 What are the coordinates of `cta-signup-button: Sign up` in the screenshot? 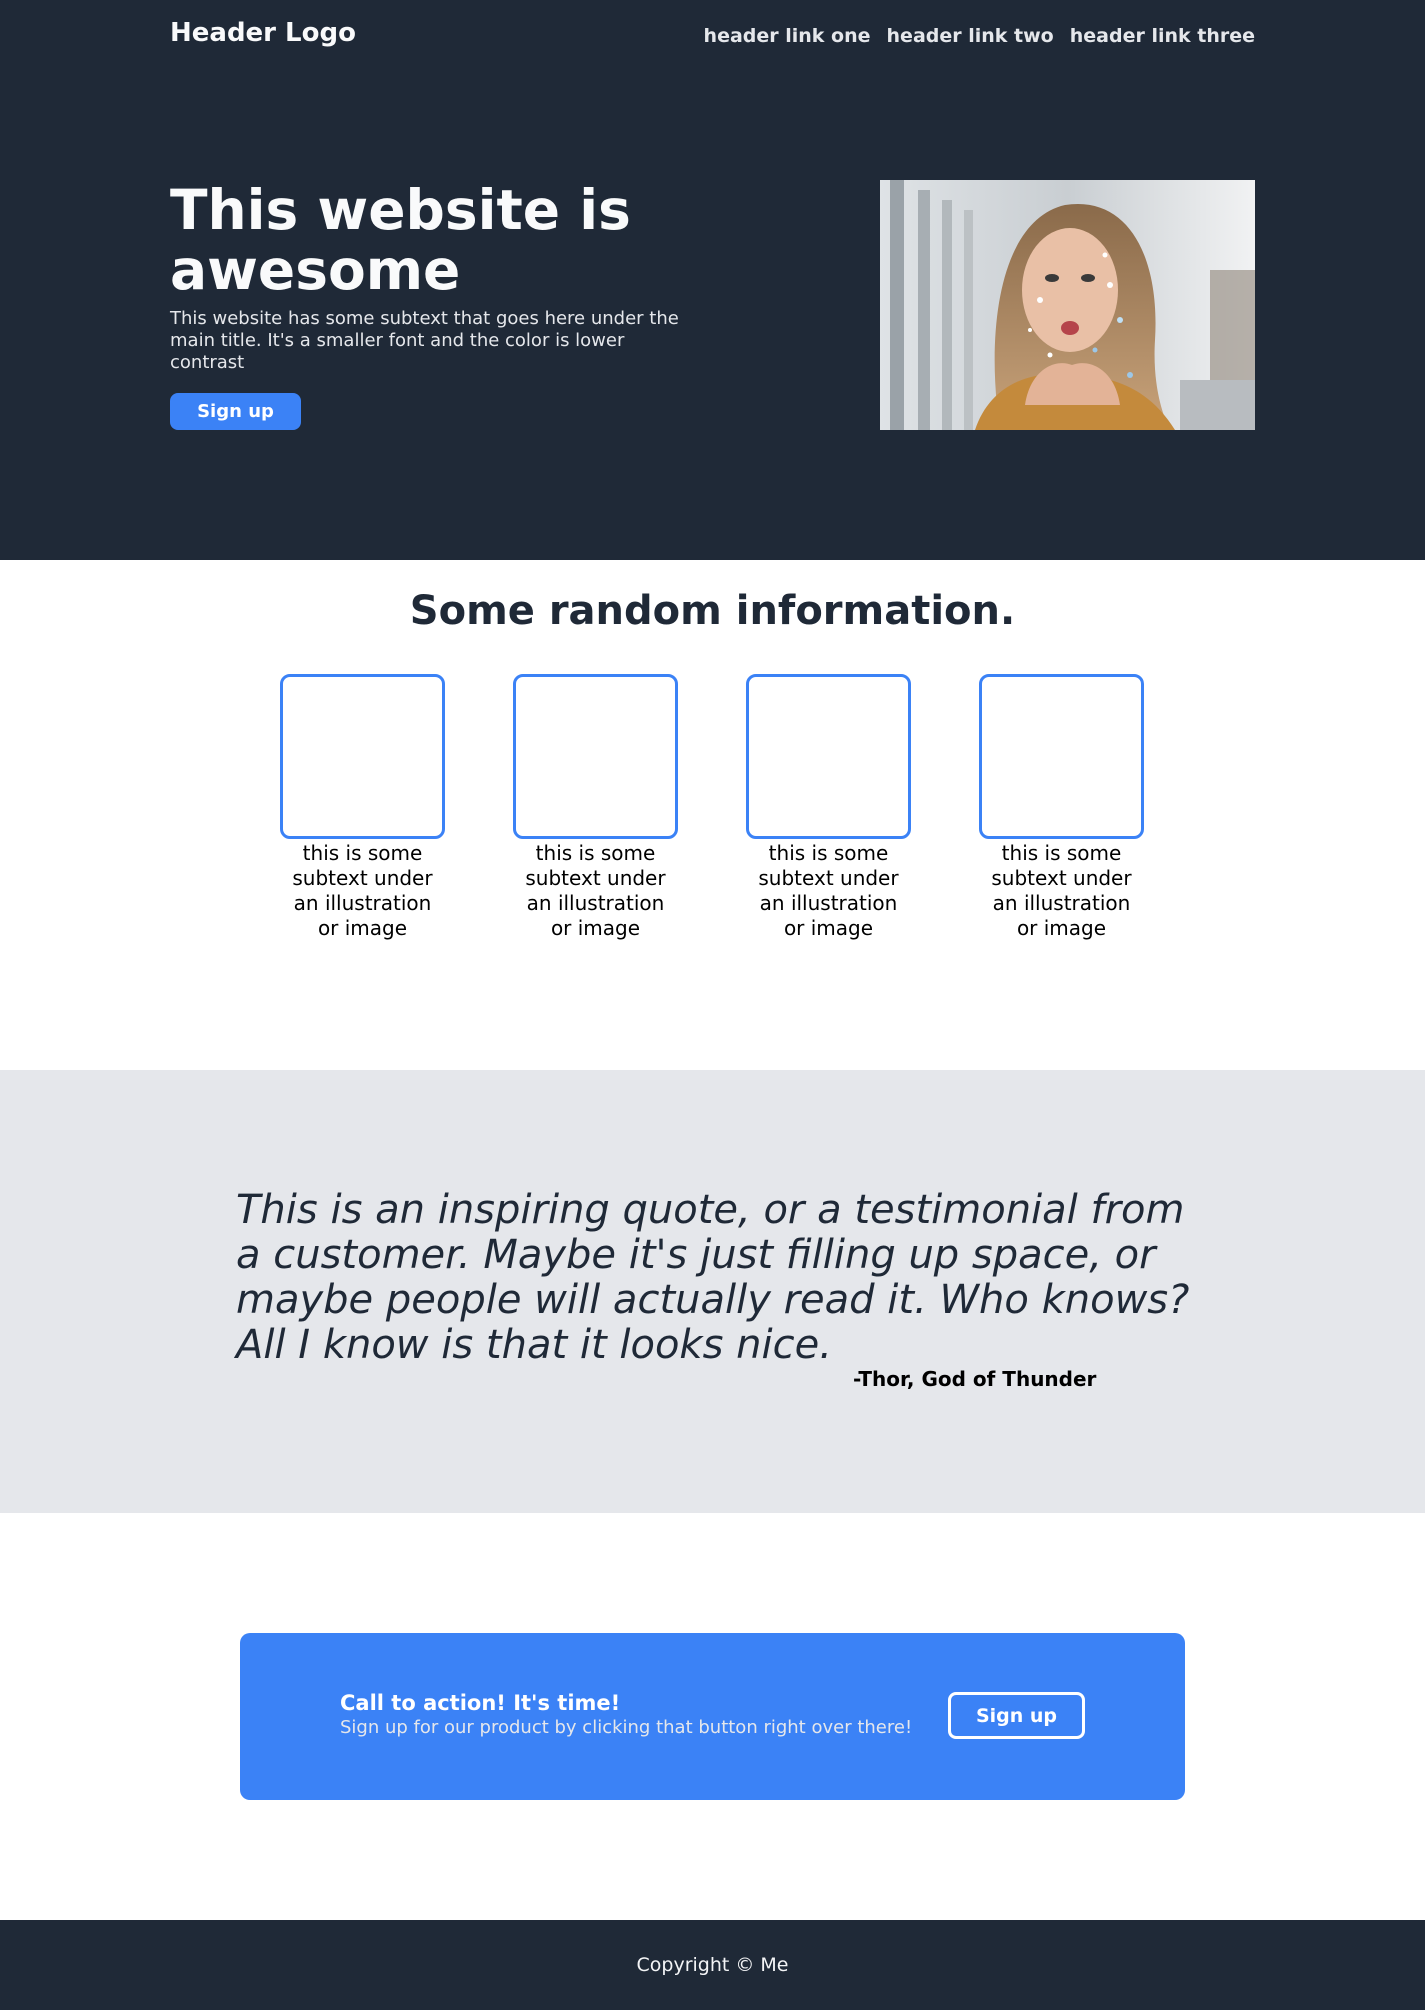 It's located at (1016, 1715).